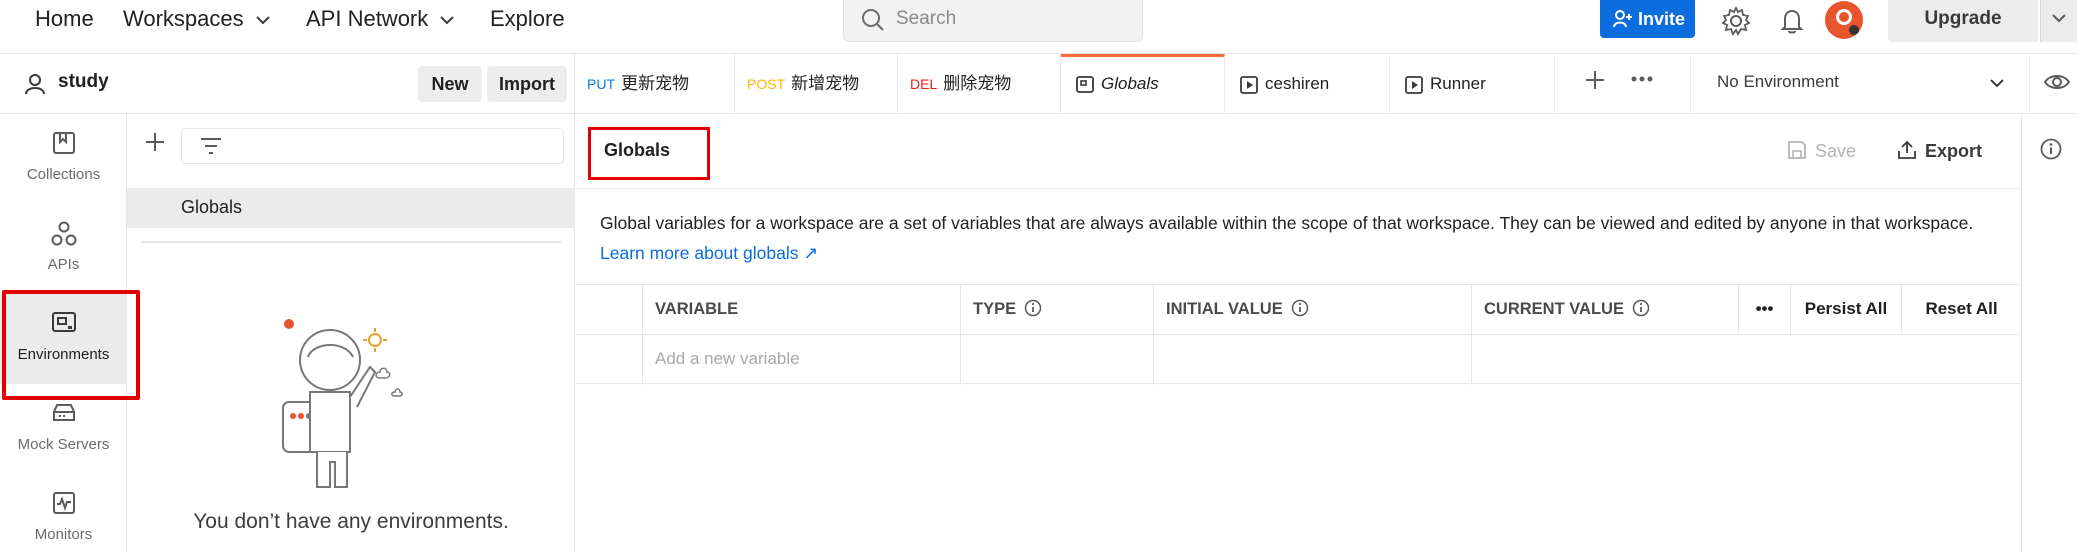 The image size is (2077, 552). What do you see at coordinates (1797, 150) in the screenshot?
I see `save-icon` at bounding box center [1797, 150].